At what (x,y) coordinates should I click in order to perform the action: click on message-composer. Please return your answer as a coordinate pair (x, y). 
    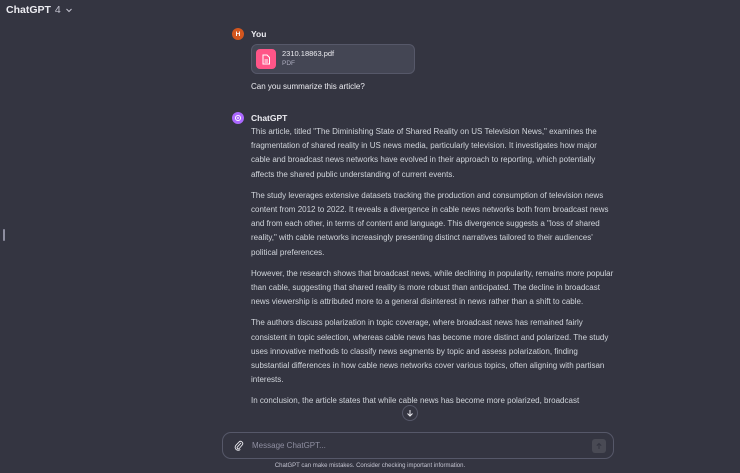
    Looking at the image, I should click on (418, 445).